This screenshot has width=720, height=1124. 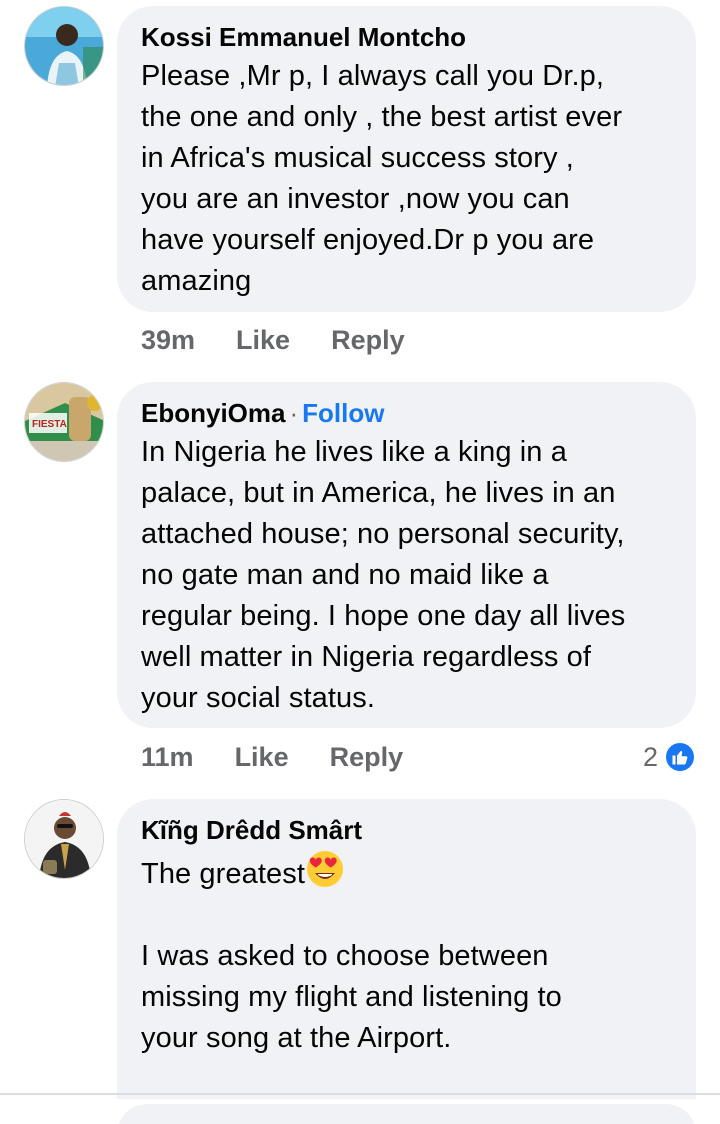 What do you see at coordinates (251, 830) in the screenshot?
I see `author-name: Kĩñg Drêdd Smârt` at bounding box center [251, 830].